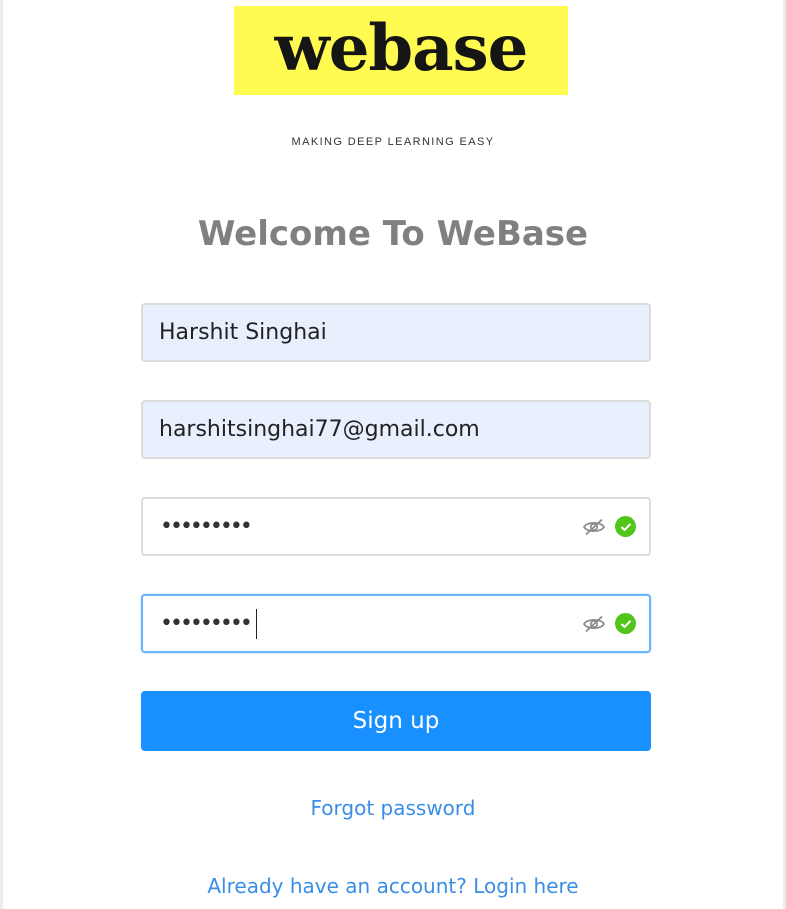  What do you see at coordinates (393, 886) in the screenshot?
I see `login-link: Already have an account? Login here` at bounding box center [393, 886].